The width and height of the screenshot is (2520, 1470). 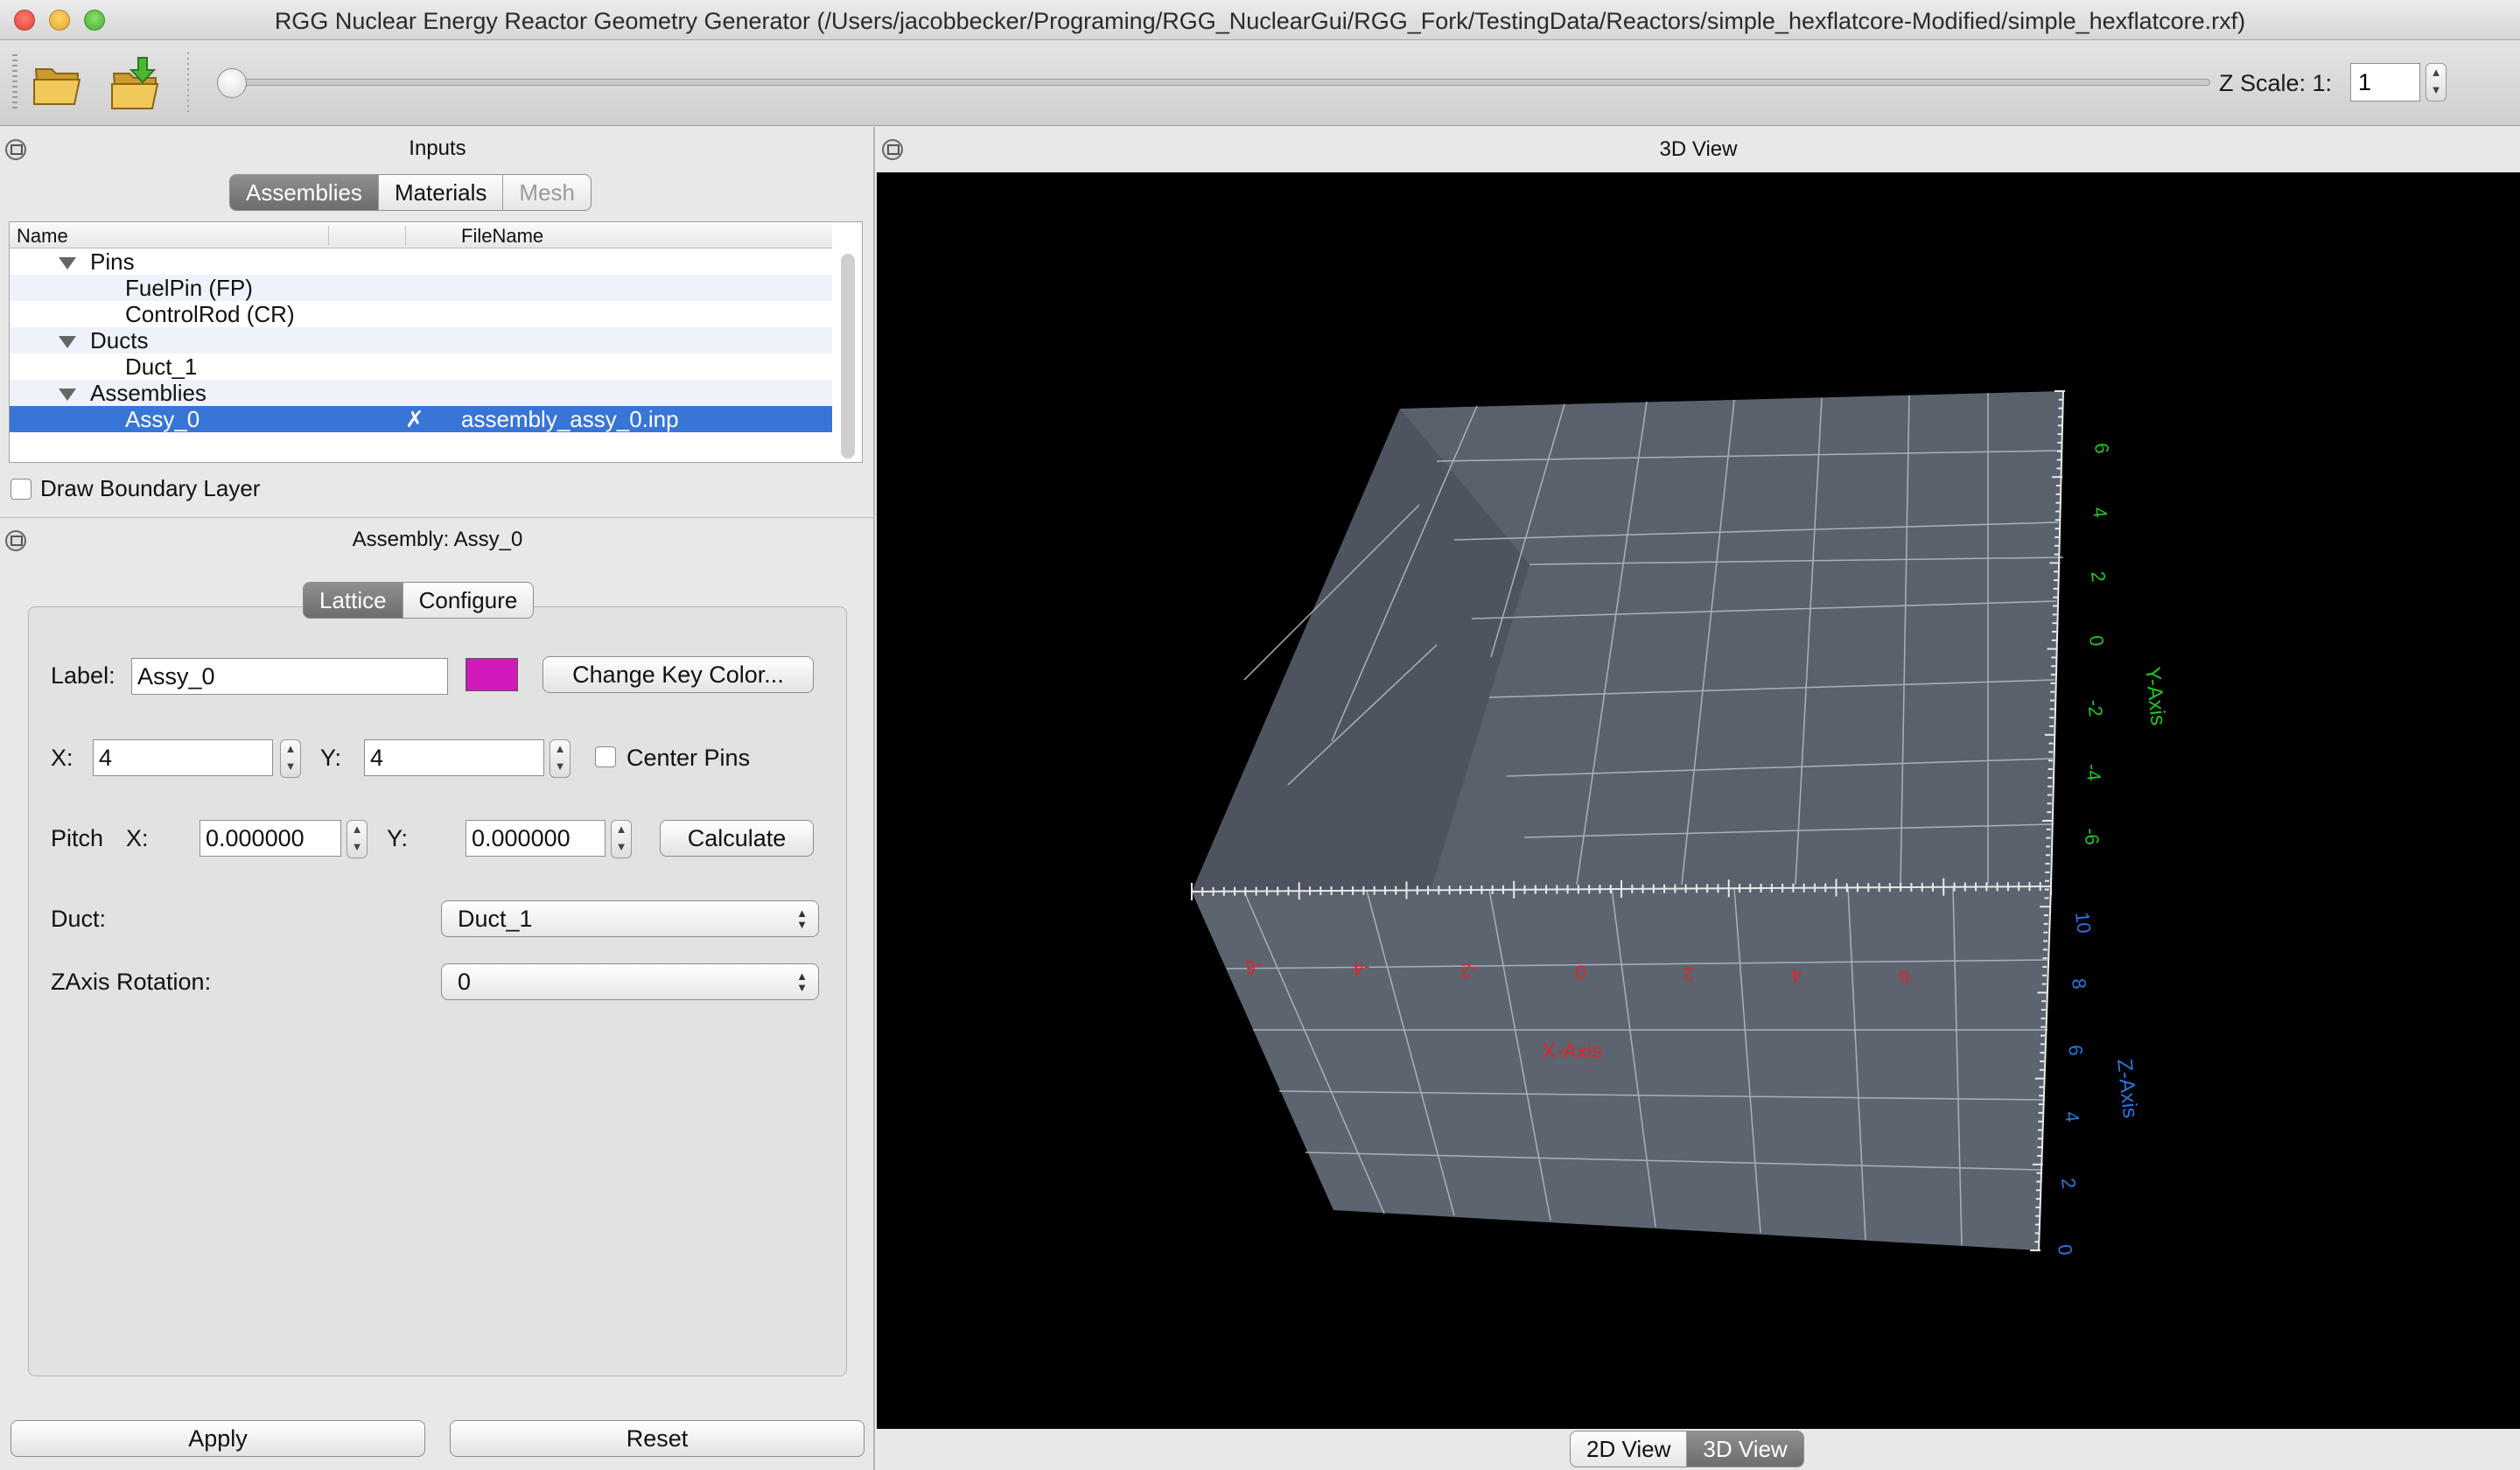 I want to click on column-header-filename: FileName, so click(x=502, y=236).